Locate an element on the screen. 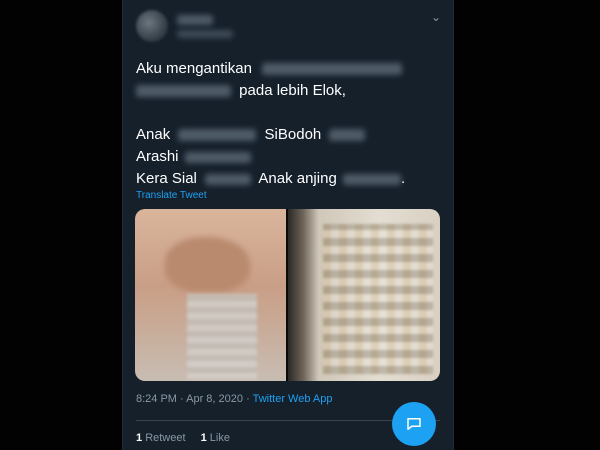  media-photo-right is located at coordinates (364, 295).